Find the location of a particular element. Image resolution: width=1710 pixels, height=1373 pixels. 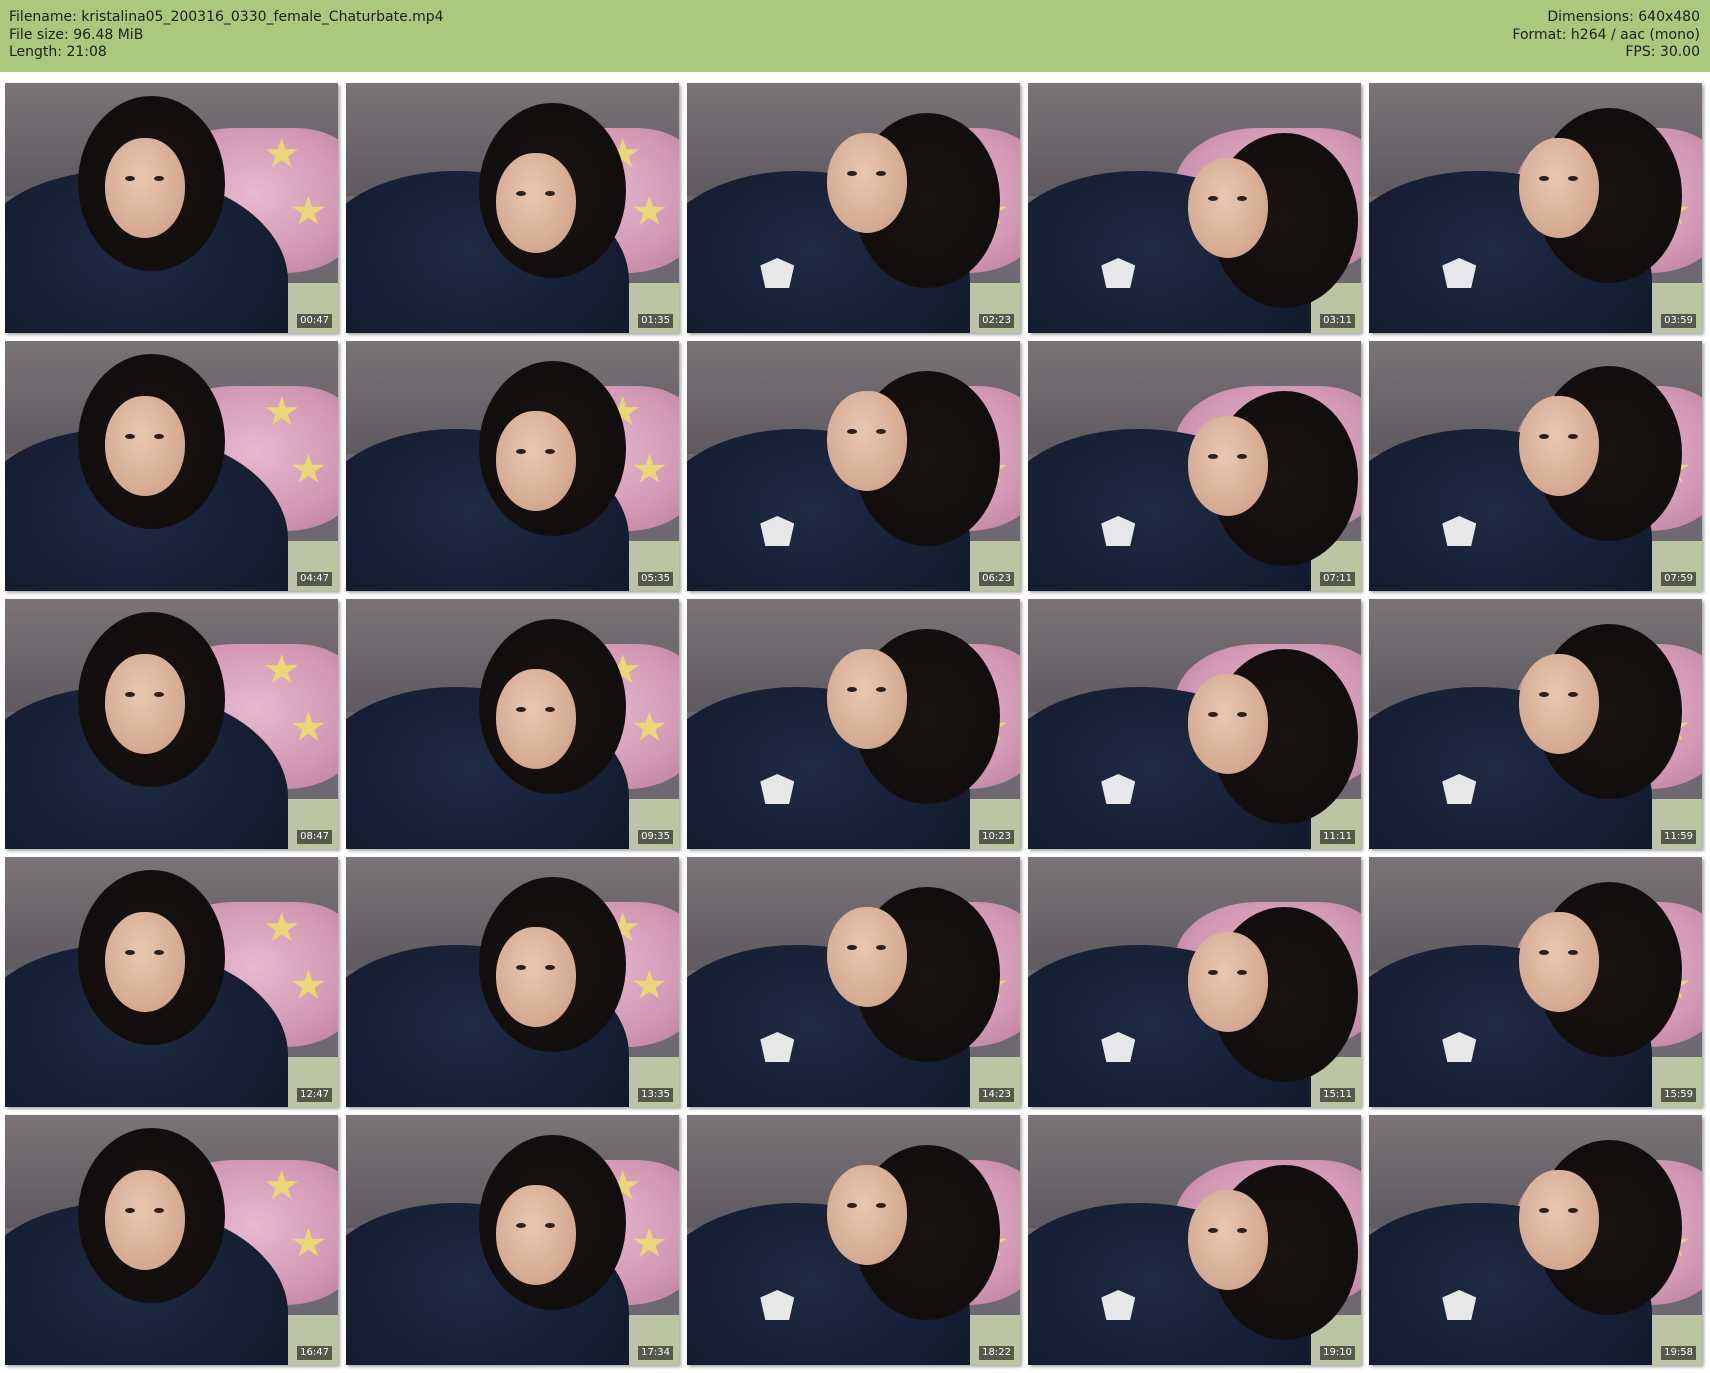

video-thumbnail: 03:11 is located at coordinates (1194, 208).